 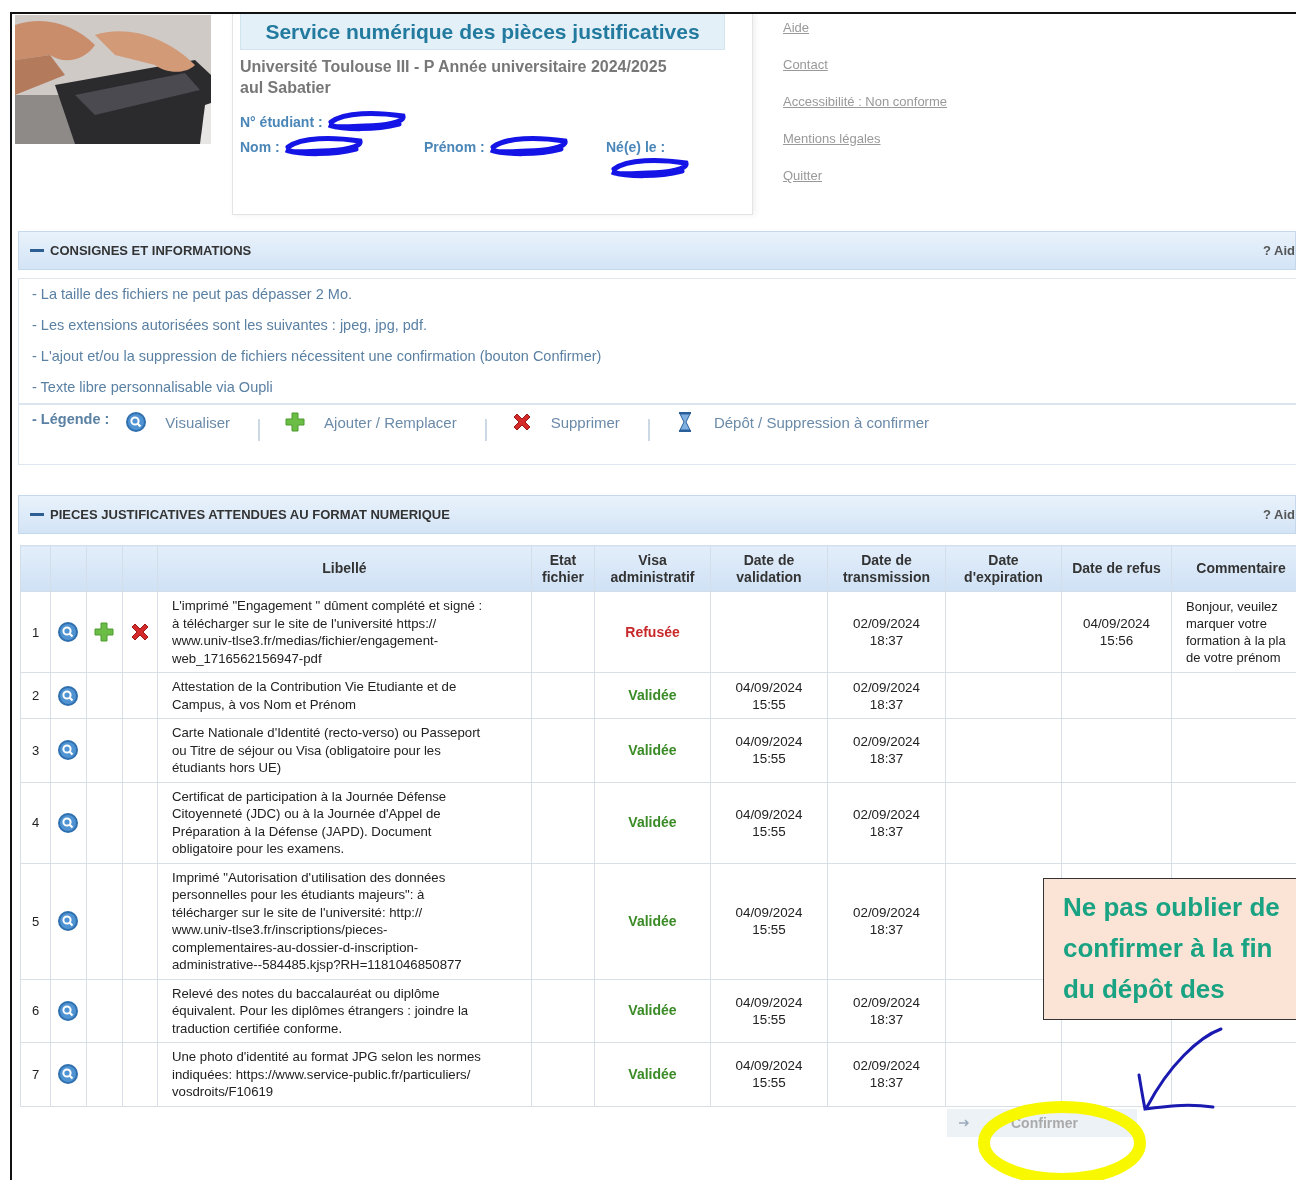 What do you see at coordinates (314, 695) in the screenshot?
I see `document-label: Attestation de la Contribution Vie Etudiante et de Campus, à vos Nom et Prénom` at bounding box center [314, 695].